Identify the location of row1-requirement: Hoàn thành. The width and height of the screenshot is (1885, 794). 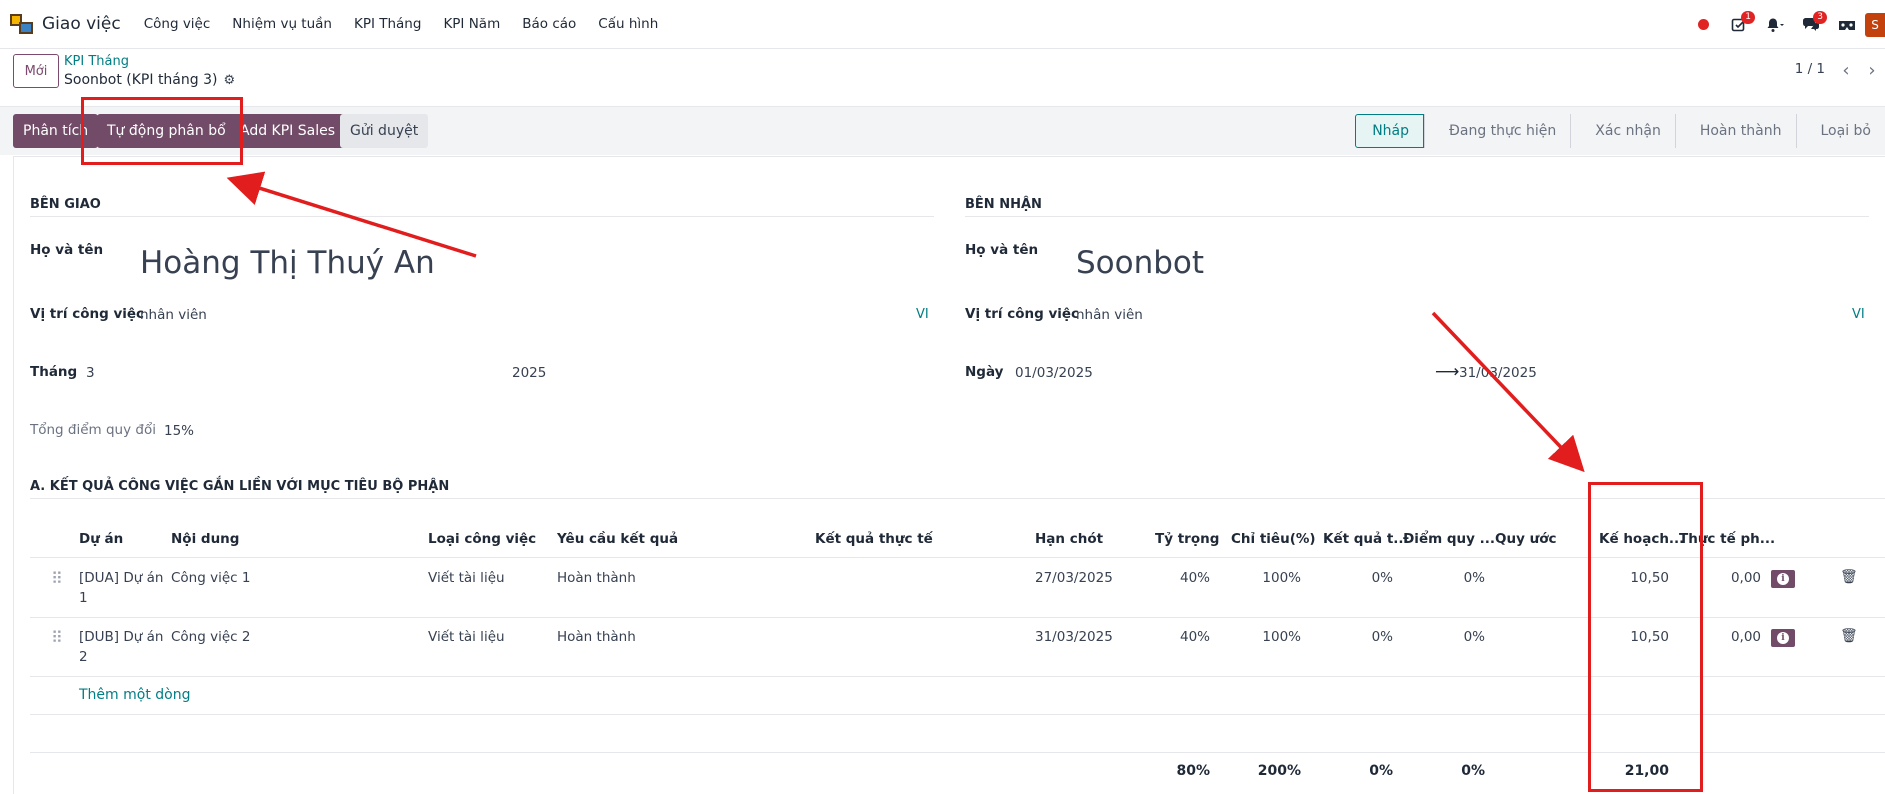
(596, 578).